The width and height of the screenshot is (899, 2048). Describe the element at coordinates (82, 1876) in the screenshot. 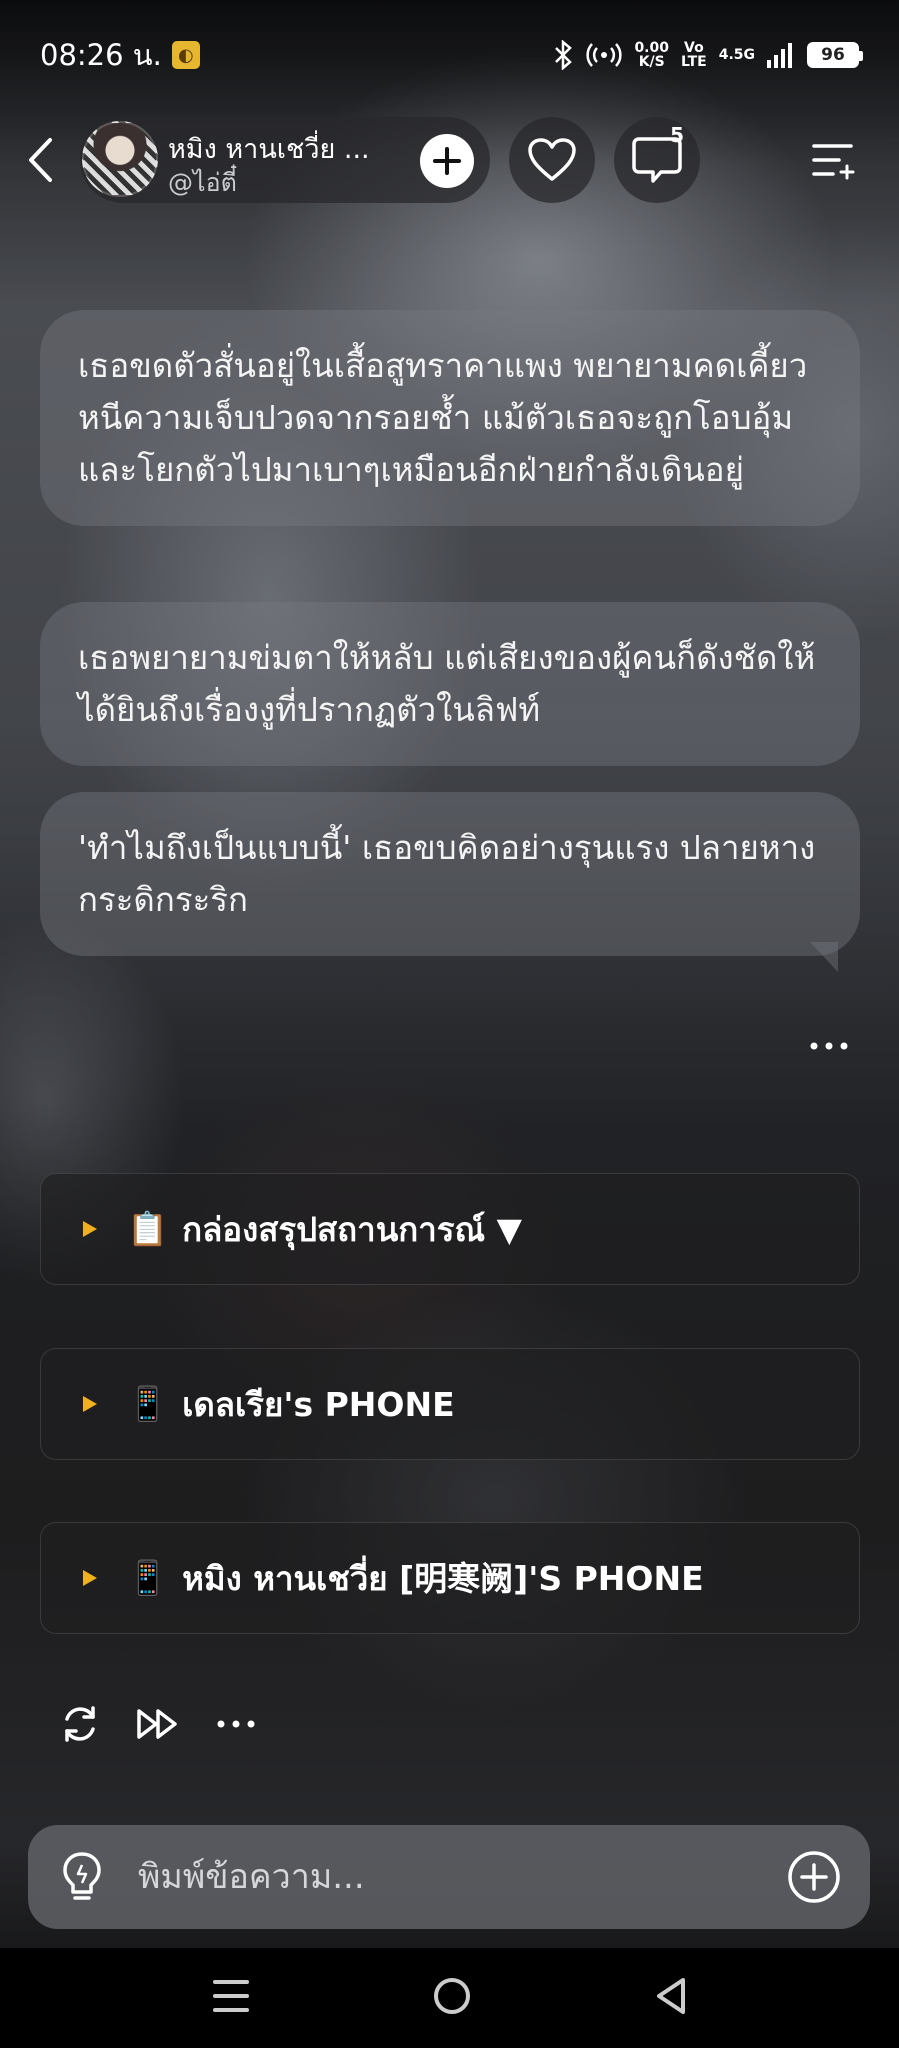

I see `lightbulb-icon` at that location.